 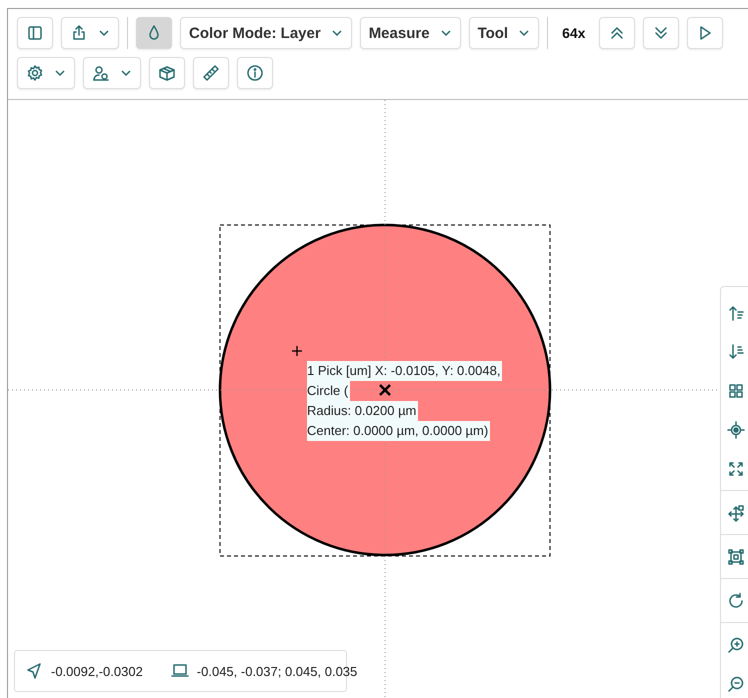 What do you see at coordinates (277, 671) in the screenshot?
I see `view-extent: -0.045, -0.037; 0.045, 0.035` at bounding box center [277, 671].